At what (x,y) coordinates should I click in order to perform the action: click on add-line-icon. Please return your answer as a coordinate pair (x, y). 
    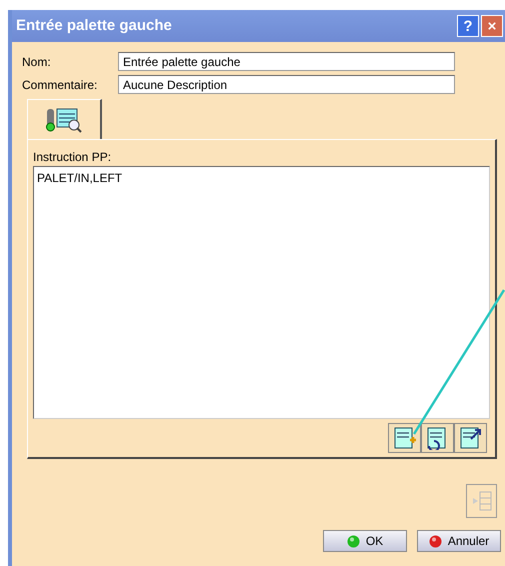
    Looking at the image, I should click on (404, 438).